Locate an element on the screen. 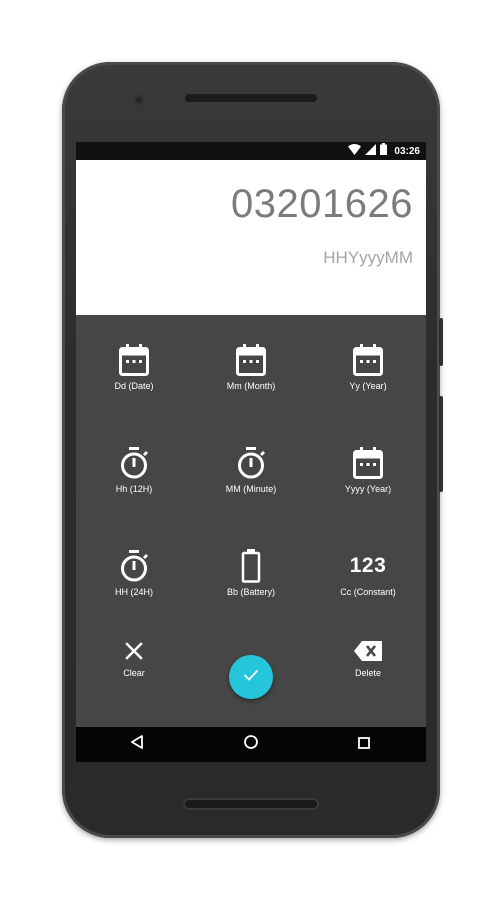 The image size is (504, 900). back-icon is located at coordinates (137, 744).